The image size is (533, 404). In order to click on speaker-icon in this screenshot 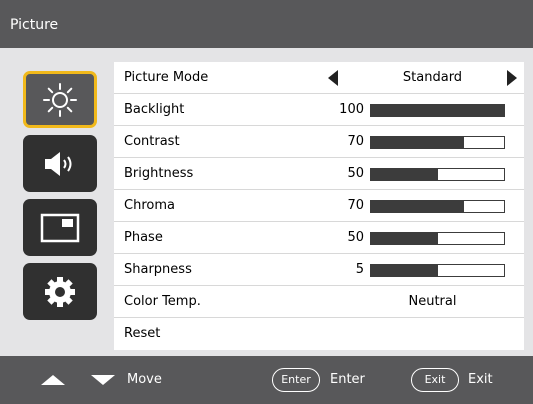, I will do `click(58, 163)`.